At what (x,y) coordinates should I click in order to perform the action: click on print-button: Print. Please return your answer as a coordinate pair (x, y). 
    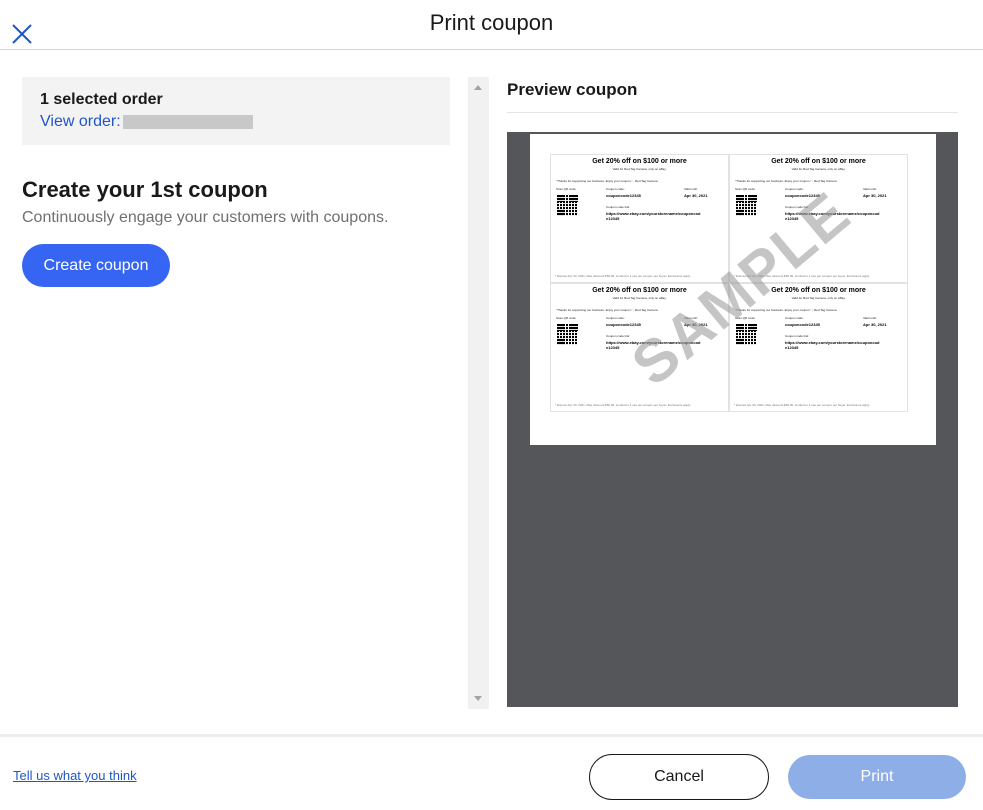
    Looking at the image, I should click on (877, 777).